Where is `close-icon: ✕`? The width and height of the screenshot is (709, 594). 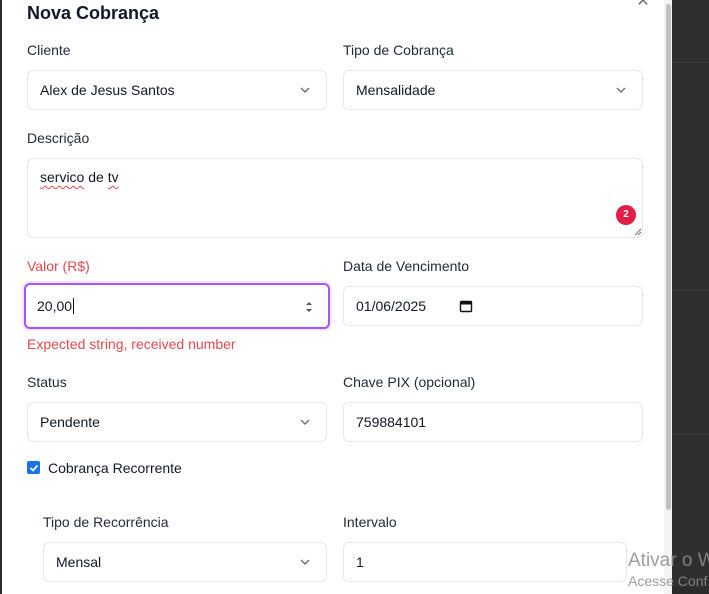
close-icon: ✕ is located at coordinates (643, 5).